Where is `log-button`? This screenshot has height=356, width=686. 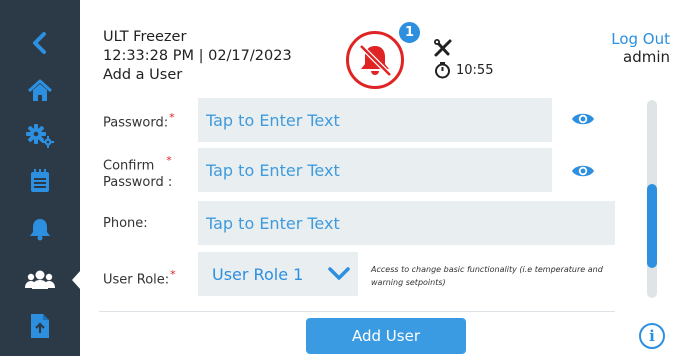 log-button is located at coordinates (40, 181).